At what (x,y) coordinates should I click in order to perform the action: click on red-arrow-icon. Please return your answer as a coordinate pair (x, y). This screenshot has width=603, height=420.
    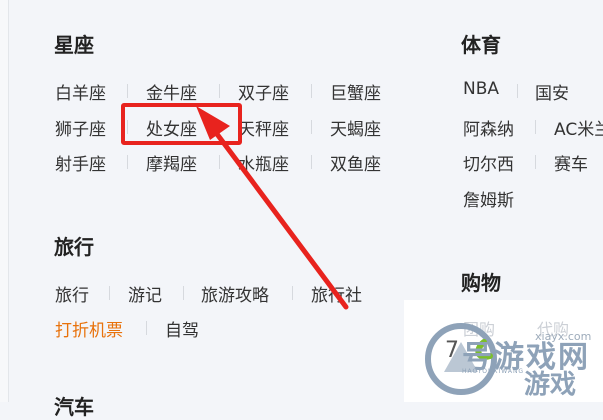
    Looking at the image, I should click on (272, 208).